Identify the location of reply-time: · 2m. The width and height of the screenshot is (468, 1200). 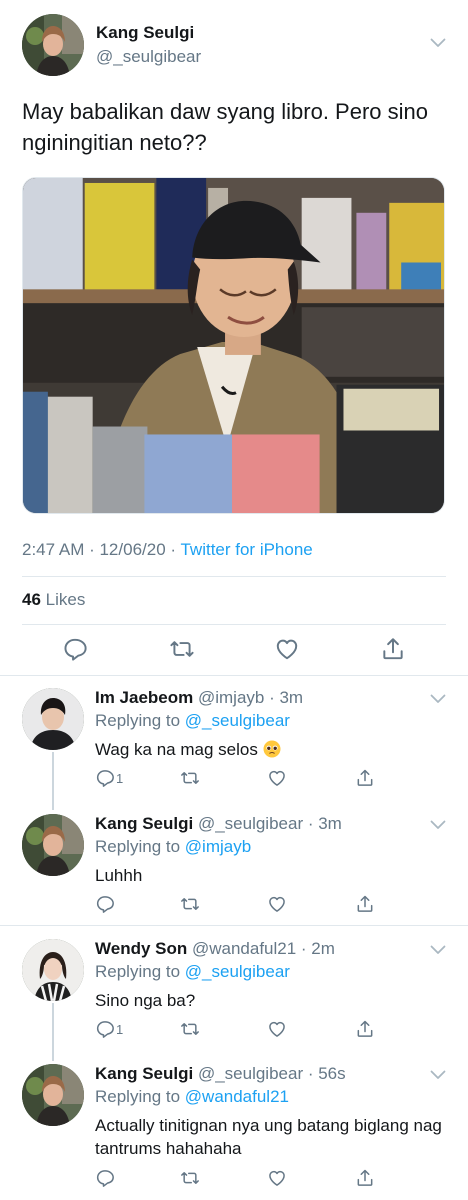
(315, 948).